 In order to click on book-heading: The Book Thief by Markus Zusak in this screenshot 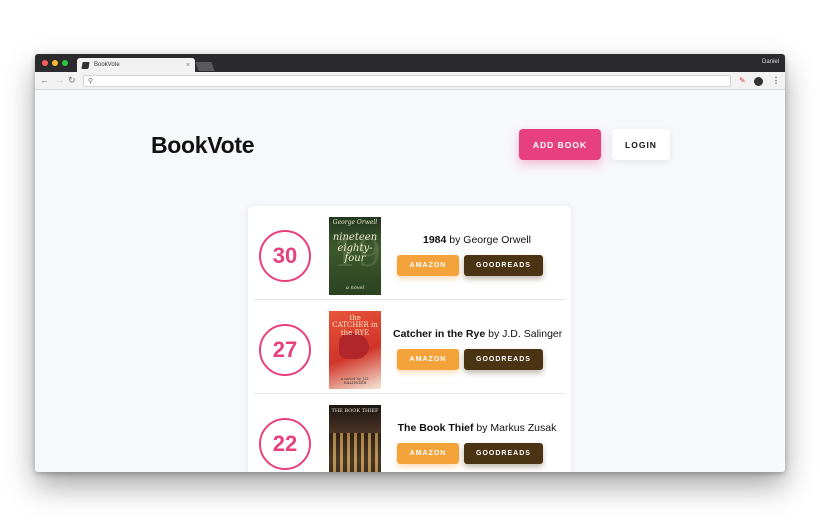, I will do `click(477, 428)`.